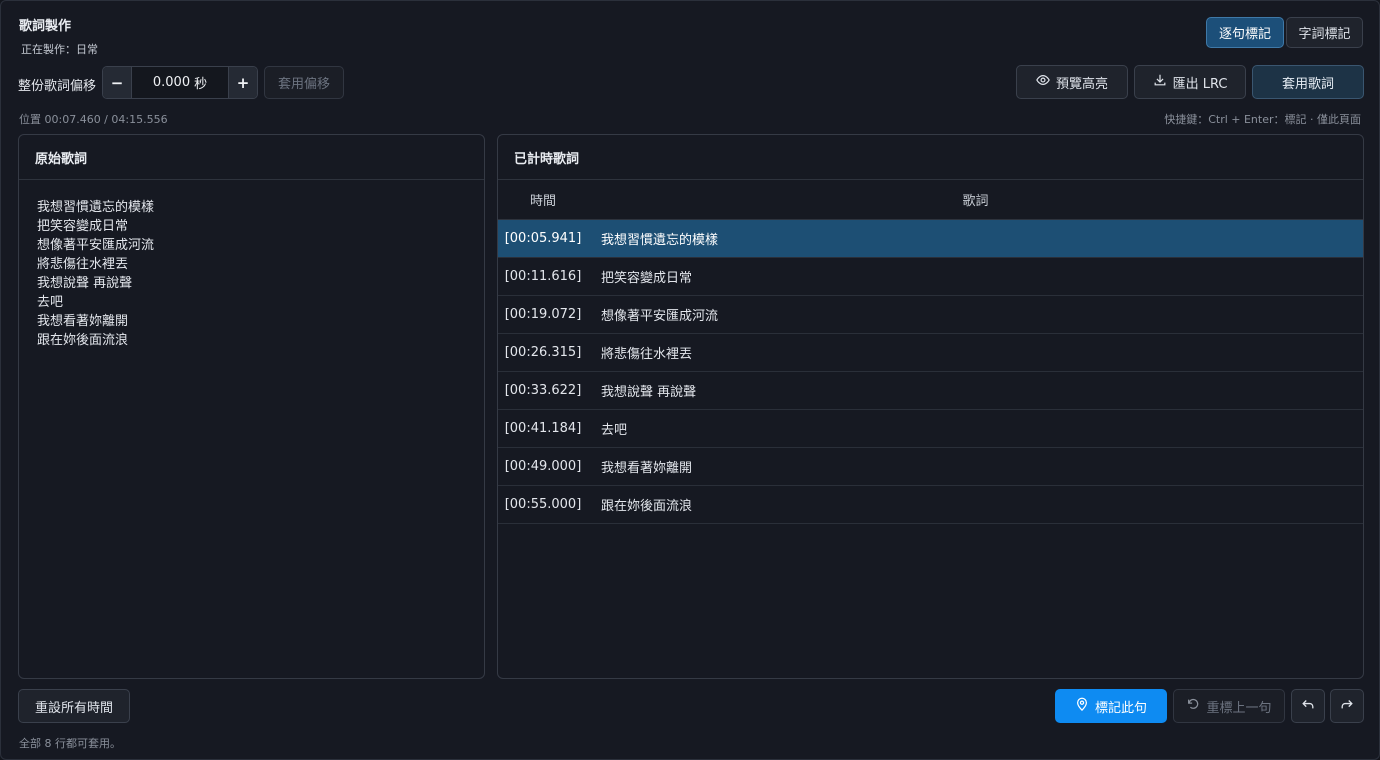  Describe the element at coordinates (543, 352) in the screenshot. I see `row-time: [00:26.315]` at that location.